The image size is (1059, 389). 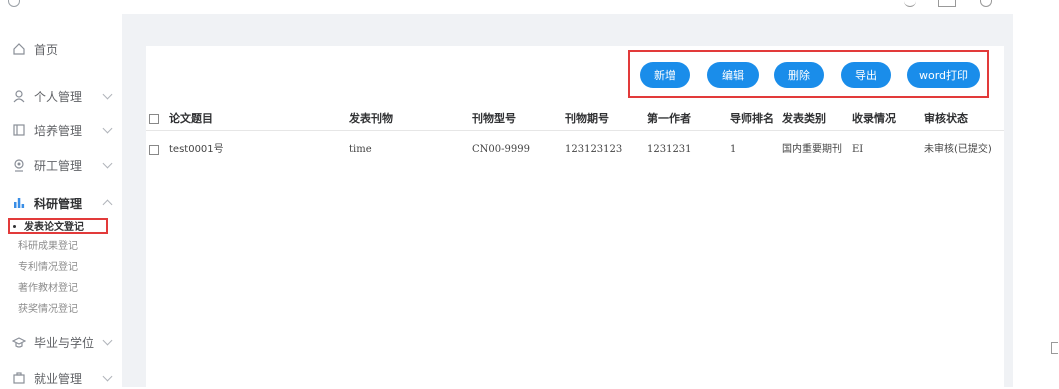 What do you see at coordinates (64, 342) in the screenshot?
I see `sidebar-item-label: 毕业与学位` at bounding box center [64, 342].